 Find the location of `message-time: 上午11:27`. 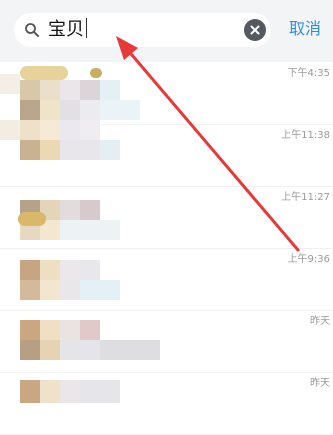

message-time: 上午11:27 is located at coordinates (305, 197).